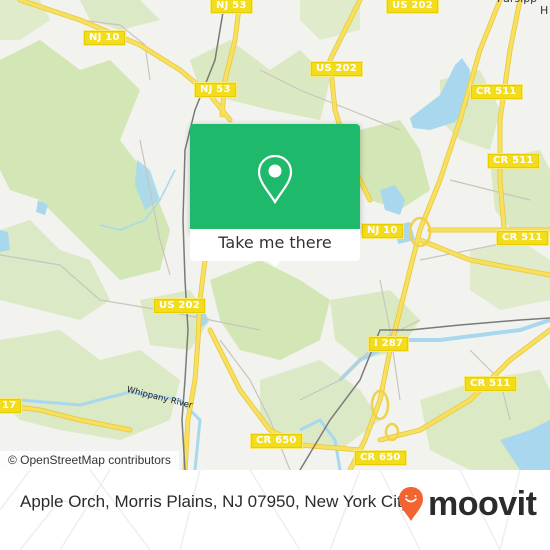 This screenshot has height=550, width=550. Describe the element at coordinates (104, 38) in the screenshot. I see `road-shield-nj10-west: NJ 10` at that location.